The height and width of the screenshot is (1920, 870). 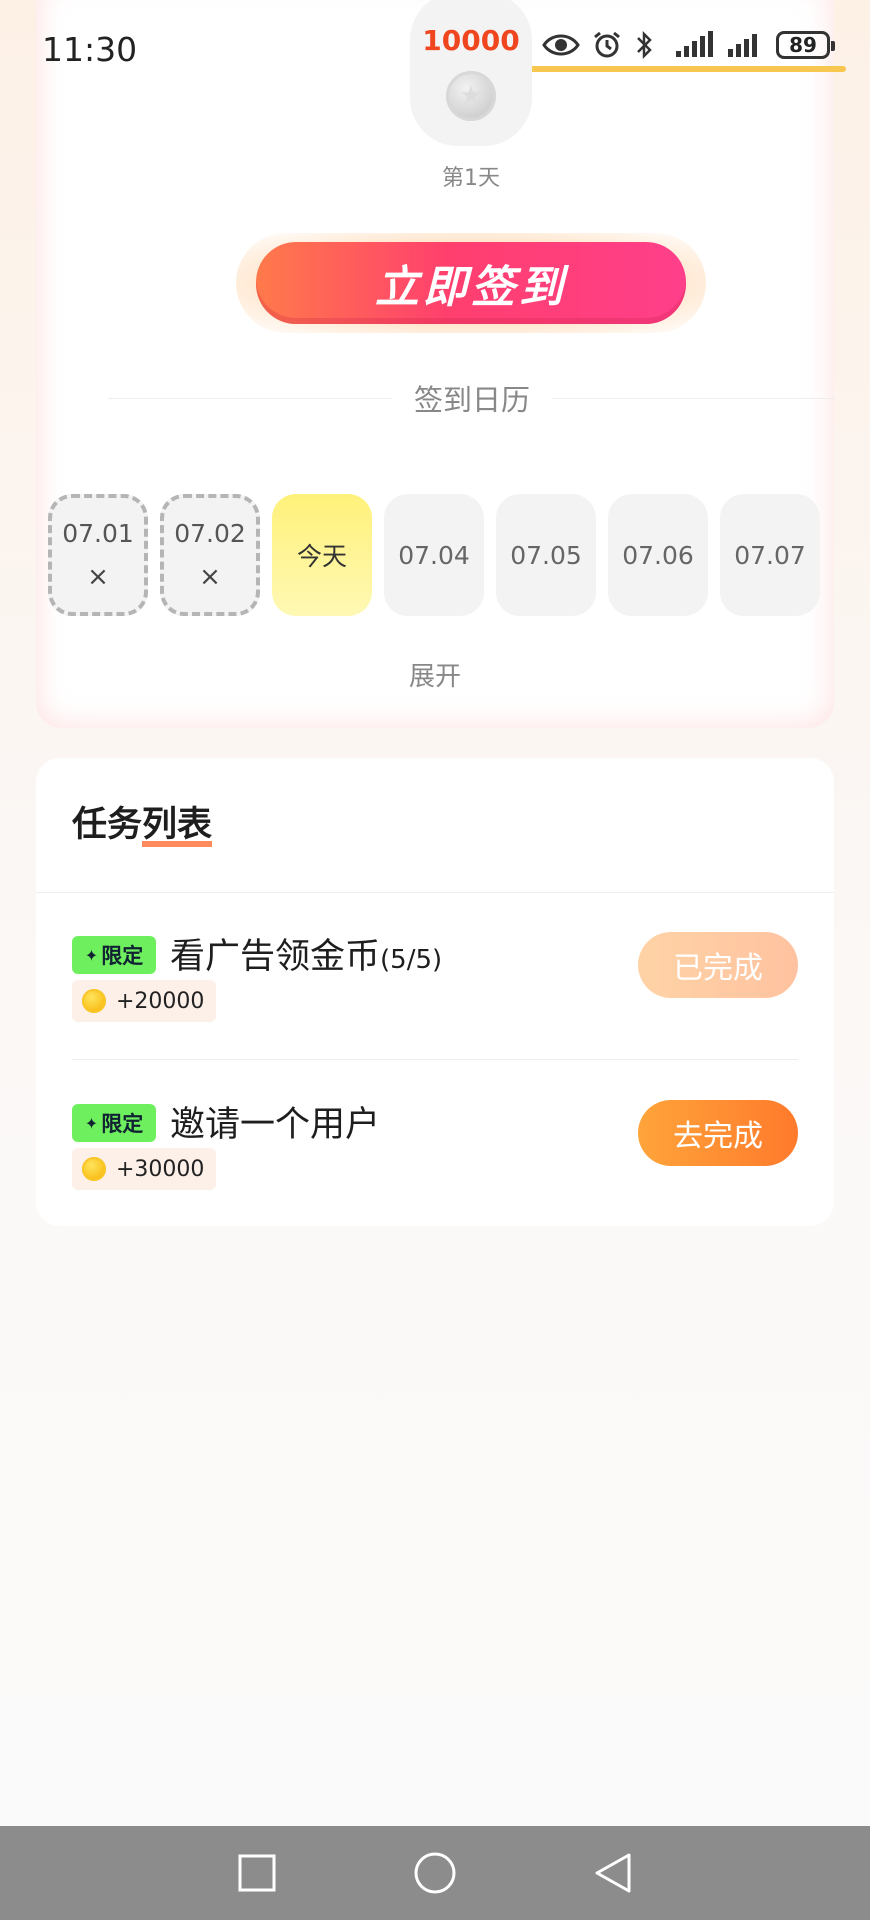 What do you see at coordinates (411, 960) in the screenshot?
I see `task-progress-count: (5/5)` at bounding box center [411, 960].